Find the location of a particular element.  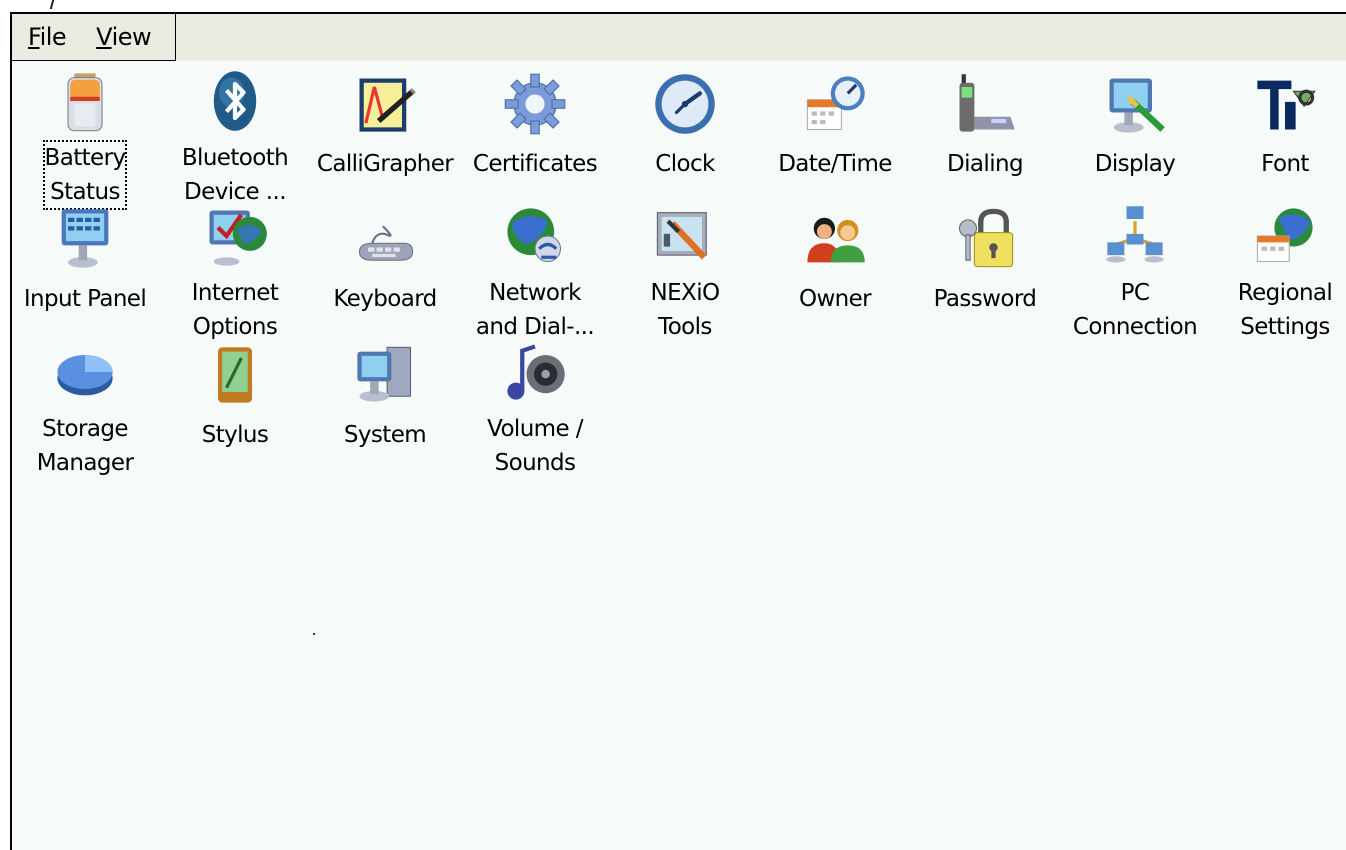

font-icon is located at coordinates (1285, 104).